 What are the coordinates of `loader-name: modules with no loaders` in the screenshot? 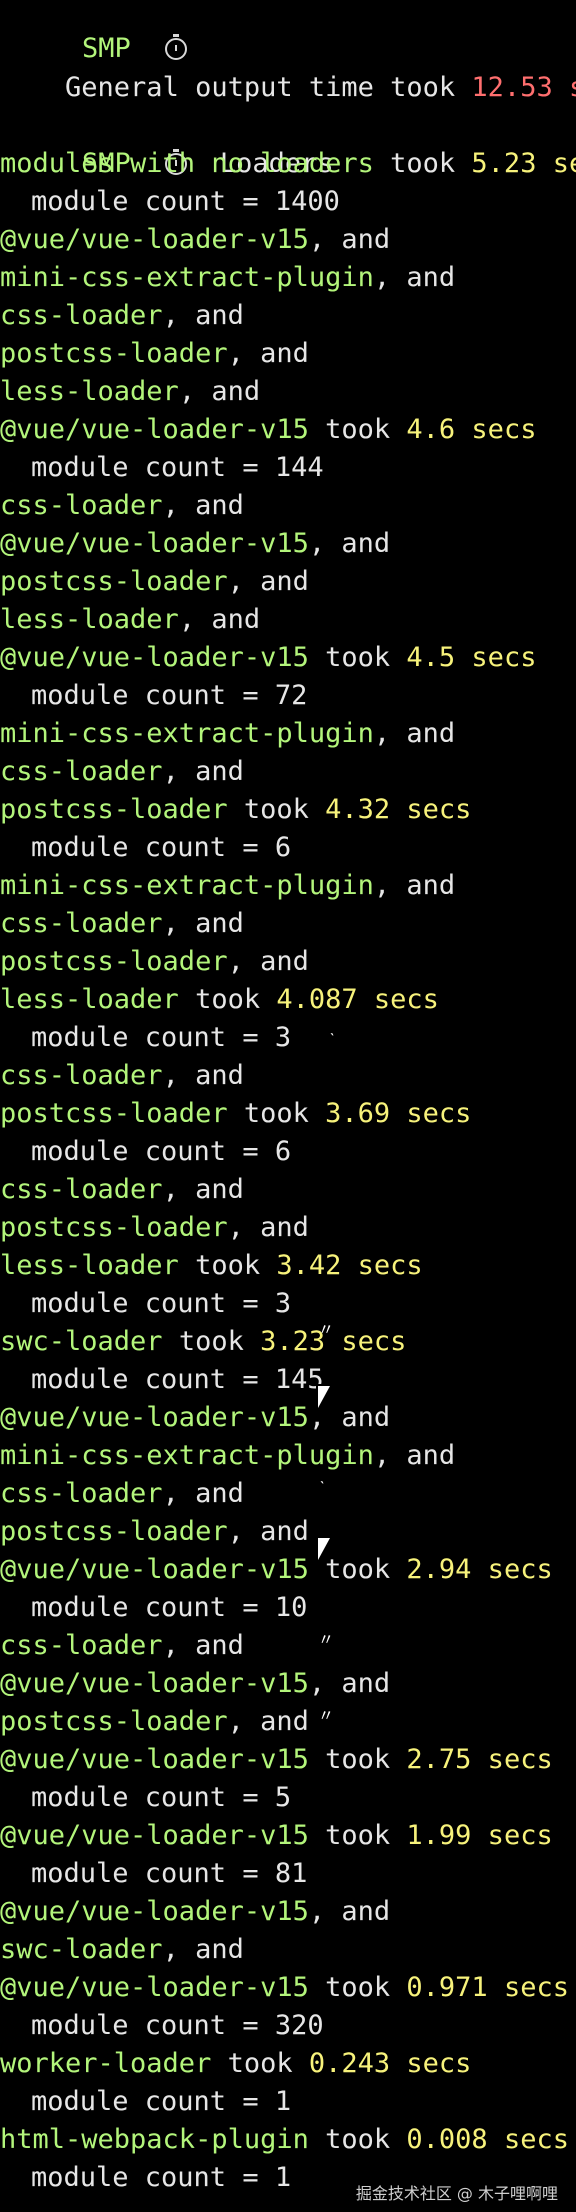 It's located at (187, 163).